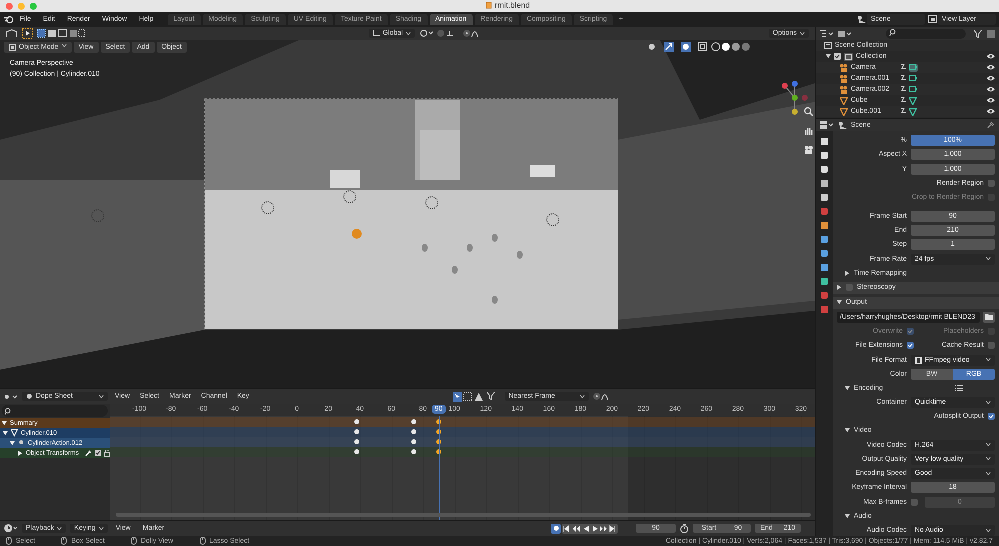  I want to click on zoom-icon, so click(809, 112).